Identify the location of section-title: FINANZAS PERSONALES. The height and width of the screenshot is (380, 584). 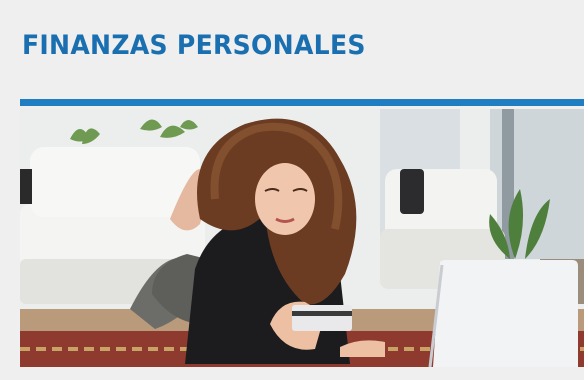
(194, 45).